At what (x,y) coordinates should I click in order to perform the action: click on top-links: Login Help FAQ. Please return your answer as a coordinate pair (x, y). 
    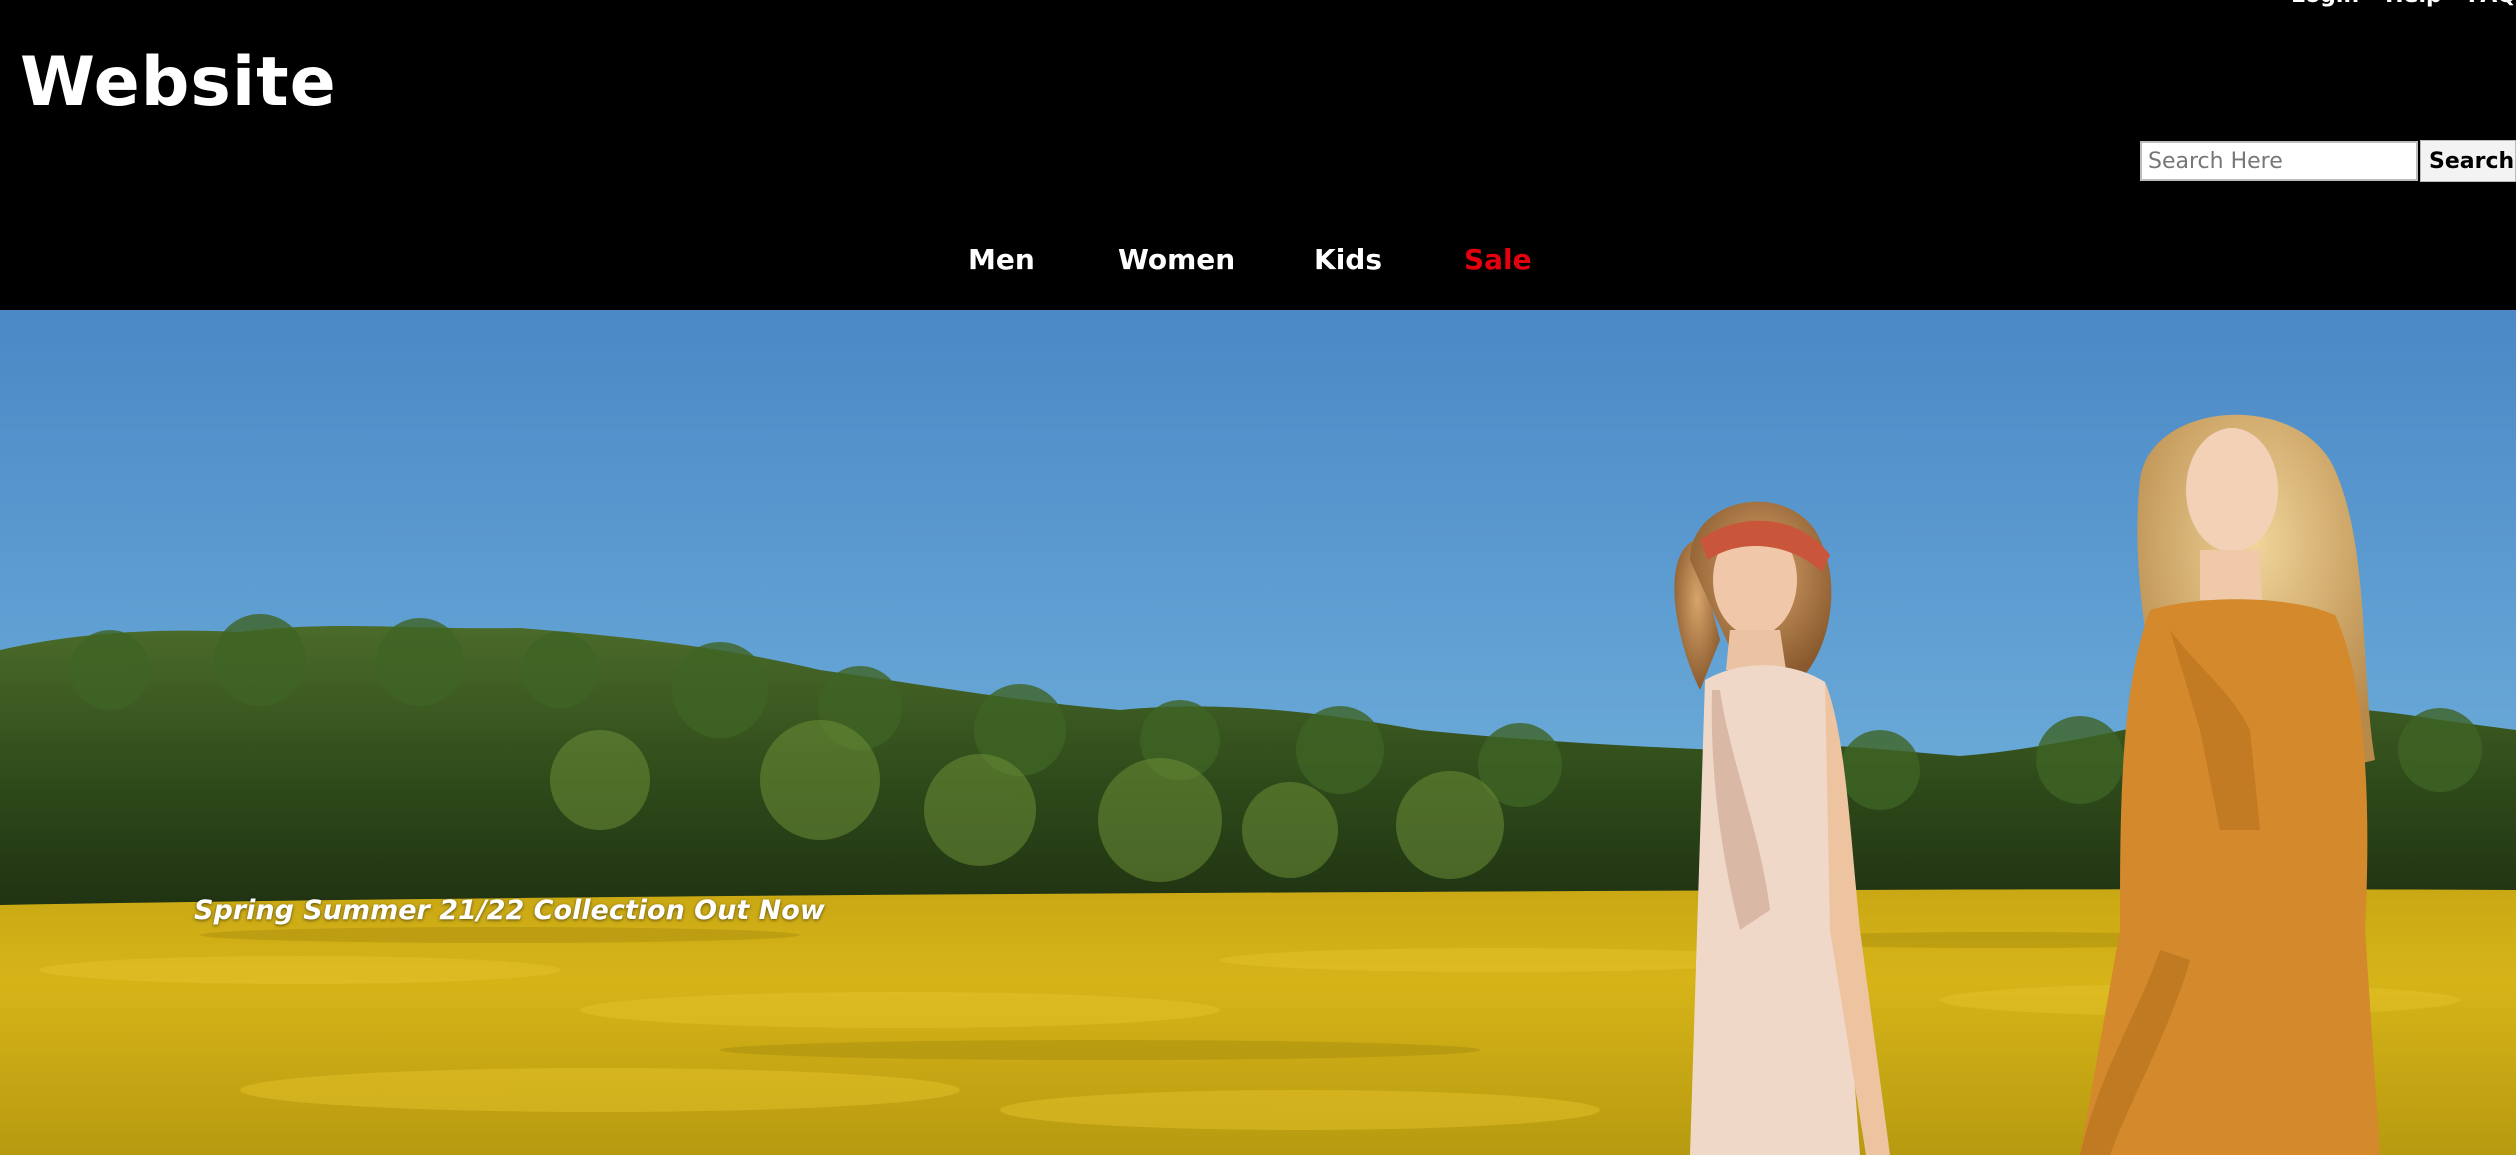
    Looking at the image, I should click on (2403, 4).